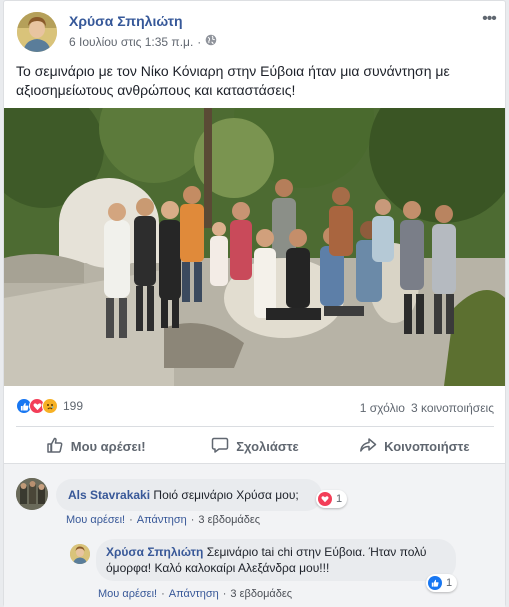 The height and width of the screenshot is (607, 509). I want to click on share-count-link: 3 κοινοποιήσεις, so click(452, 408).